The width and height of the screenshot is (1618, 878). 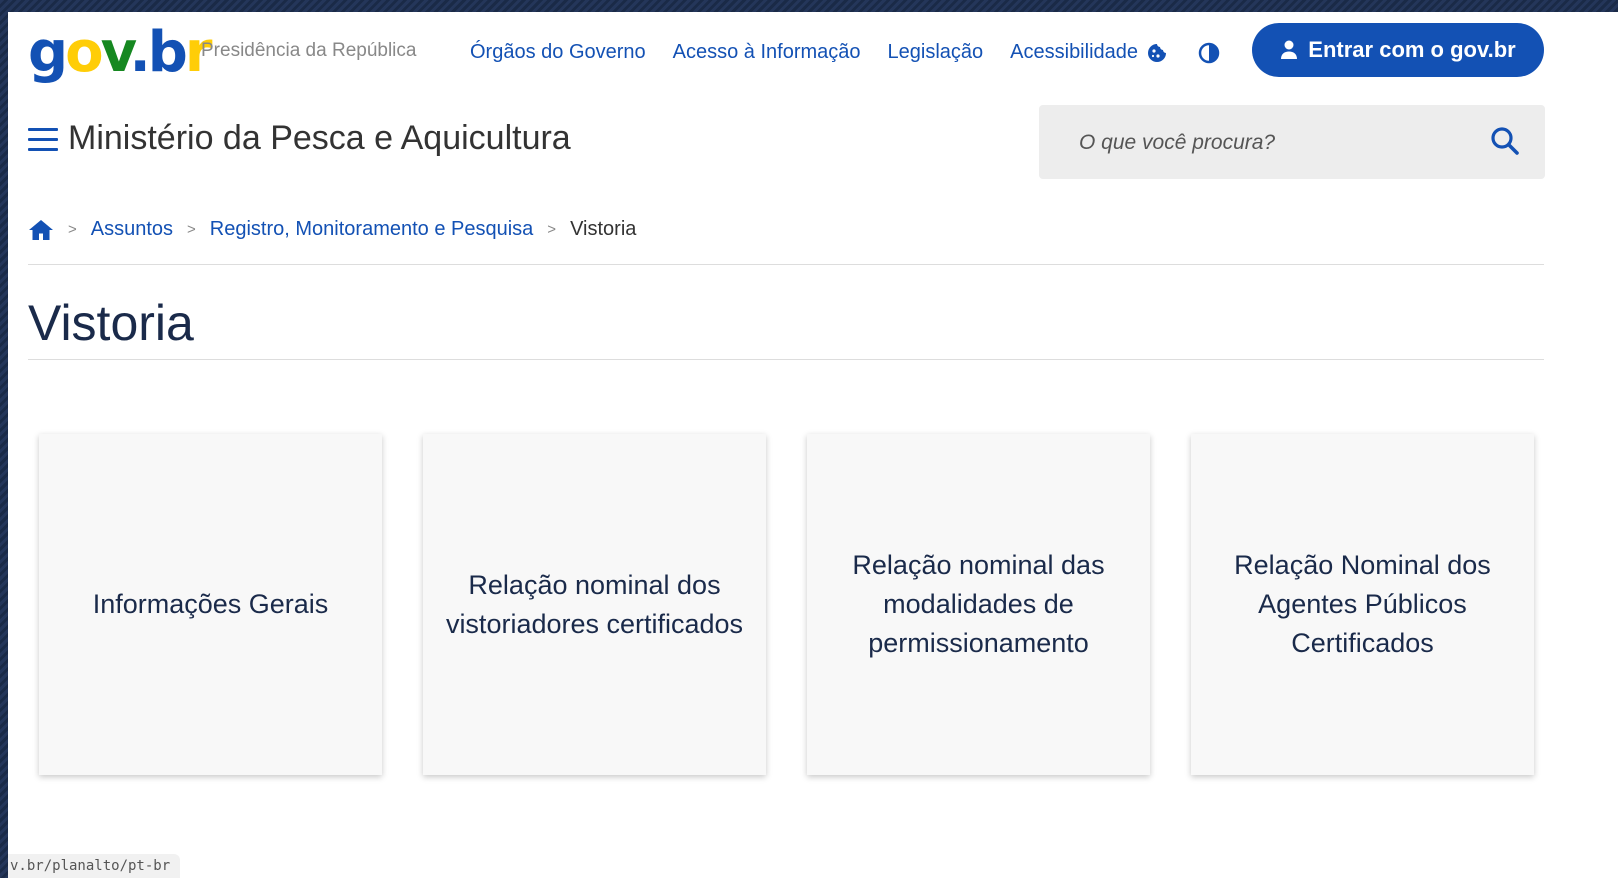 What do you see at coordinates (558, 52) in the screenshot?
I see `nav-orgaos-do-governo: Órgãos do Governo` at bounding box center [558, 52].